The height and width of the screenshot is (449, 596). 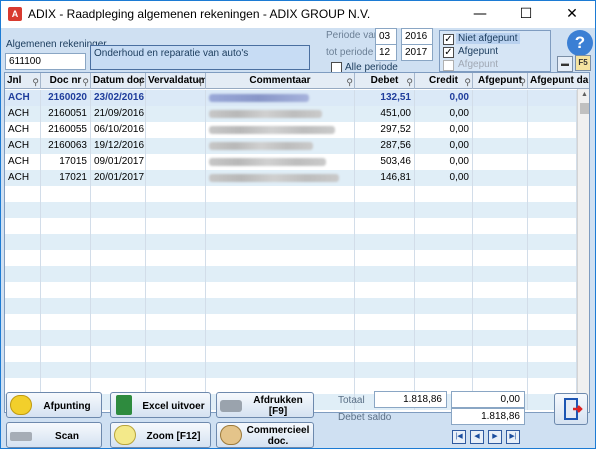 I want to click on commercial-doc-button: Commercieel doc., so click(x=265, y=435).